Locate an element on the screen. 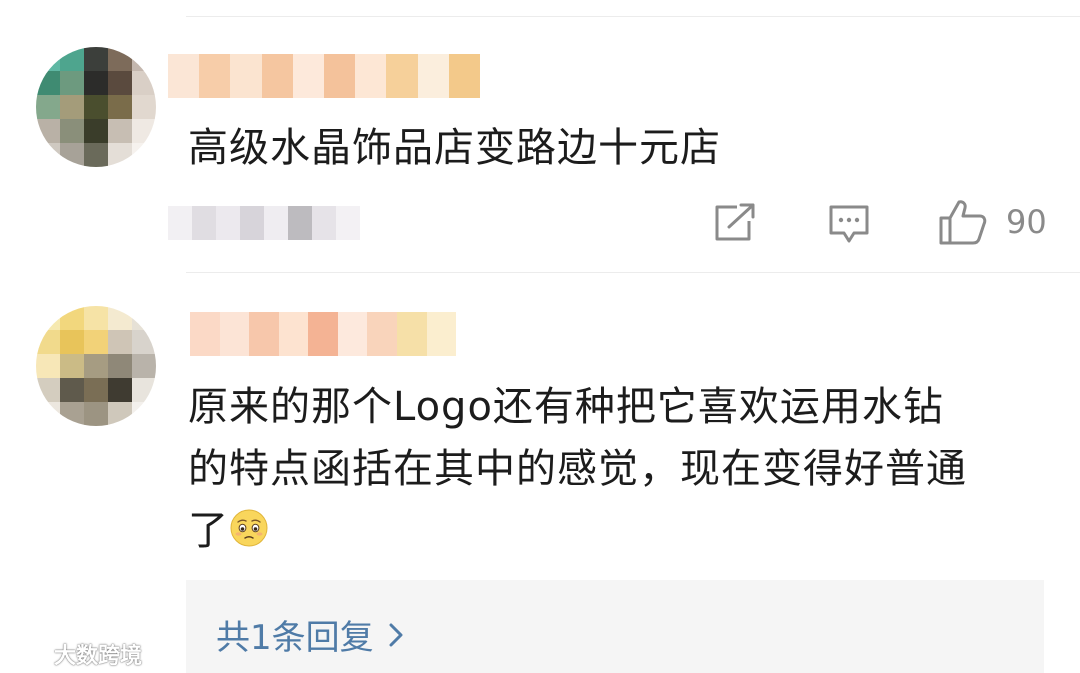 This screenshot has height=673, width=1080. comment-text-1: 高级水晶饰品店变路边十元店 is located at coordinates (454, 148).